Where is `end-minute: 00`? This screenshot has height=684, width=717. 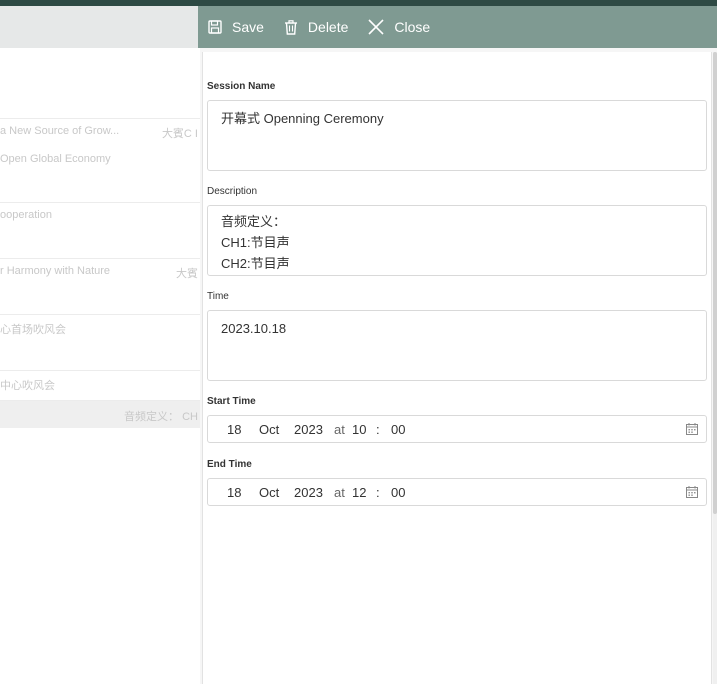 end-minute: 00 is located at coordinates (398, 492).